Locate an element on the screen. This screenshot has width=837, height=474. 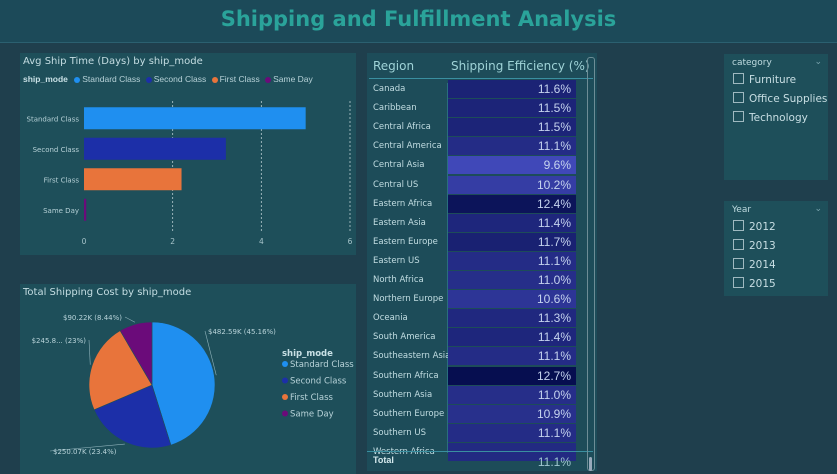
table-row: Central Africa 11.5% is located at coordinates (480, 127).